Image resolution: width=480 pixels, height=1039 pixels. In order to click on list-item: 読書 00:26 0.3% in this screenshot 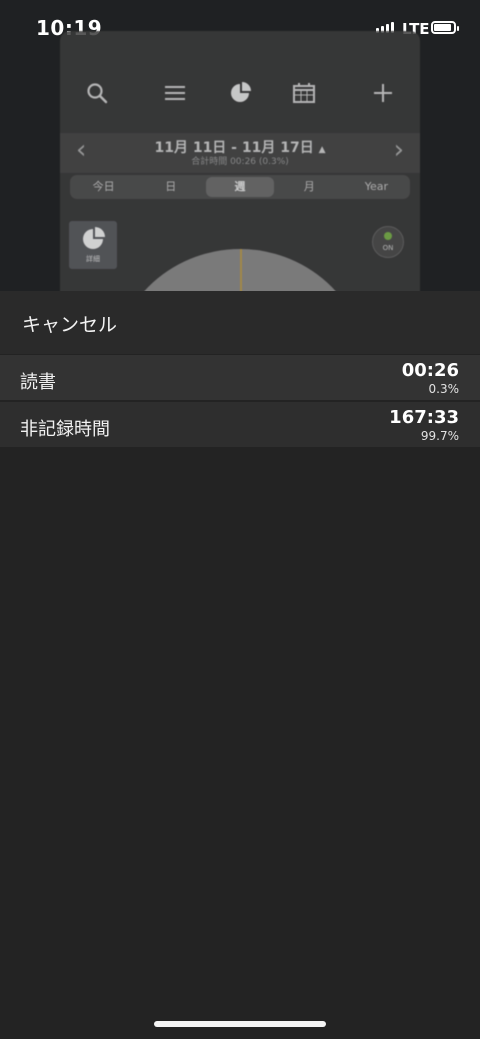, I will do `click(240, 377)`.